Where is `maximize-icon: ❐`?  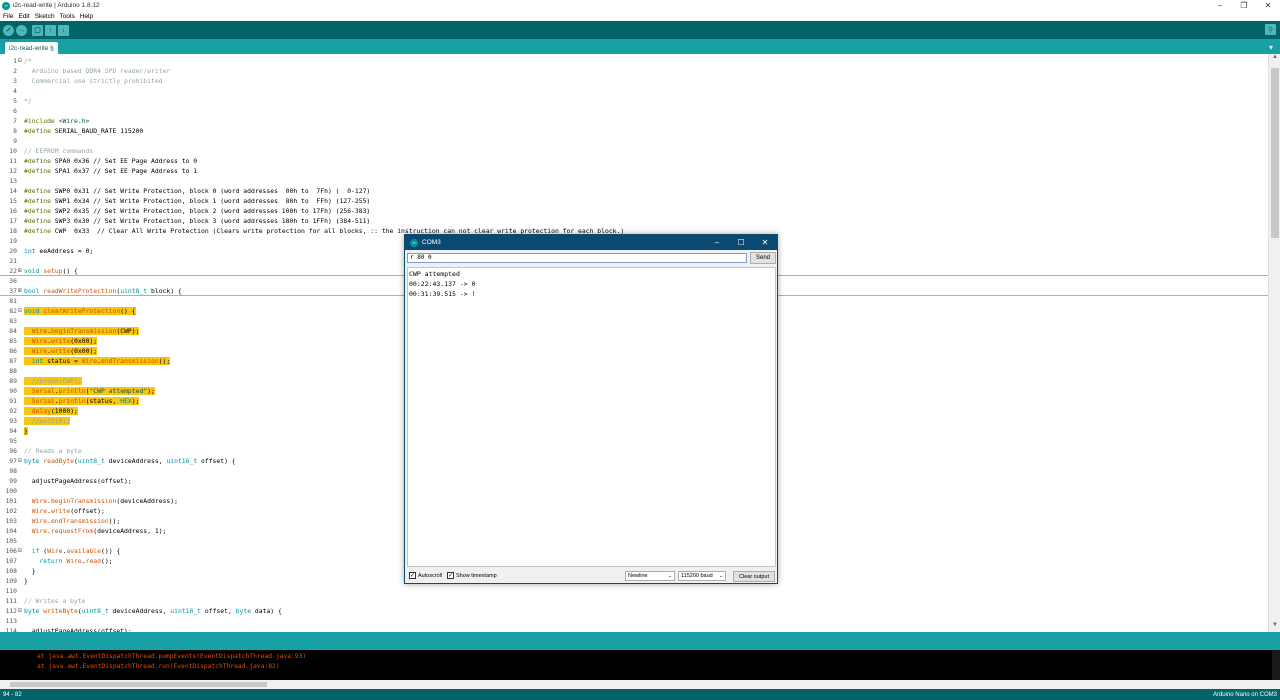
maximize-icon: ❐ is located at coordinates (1244, 5).